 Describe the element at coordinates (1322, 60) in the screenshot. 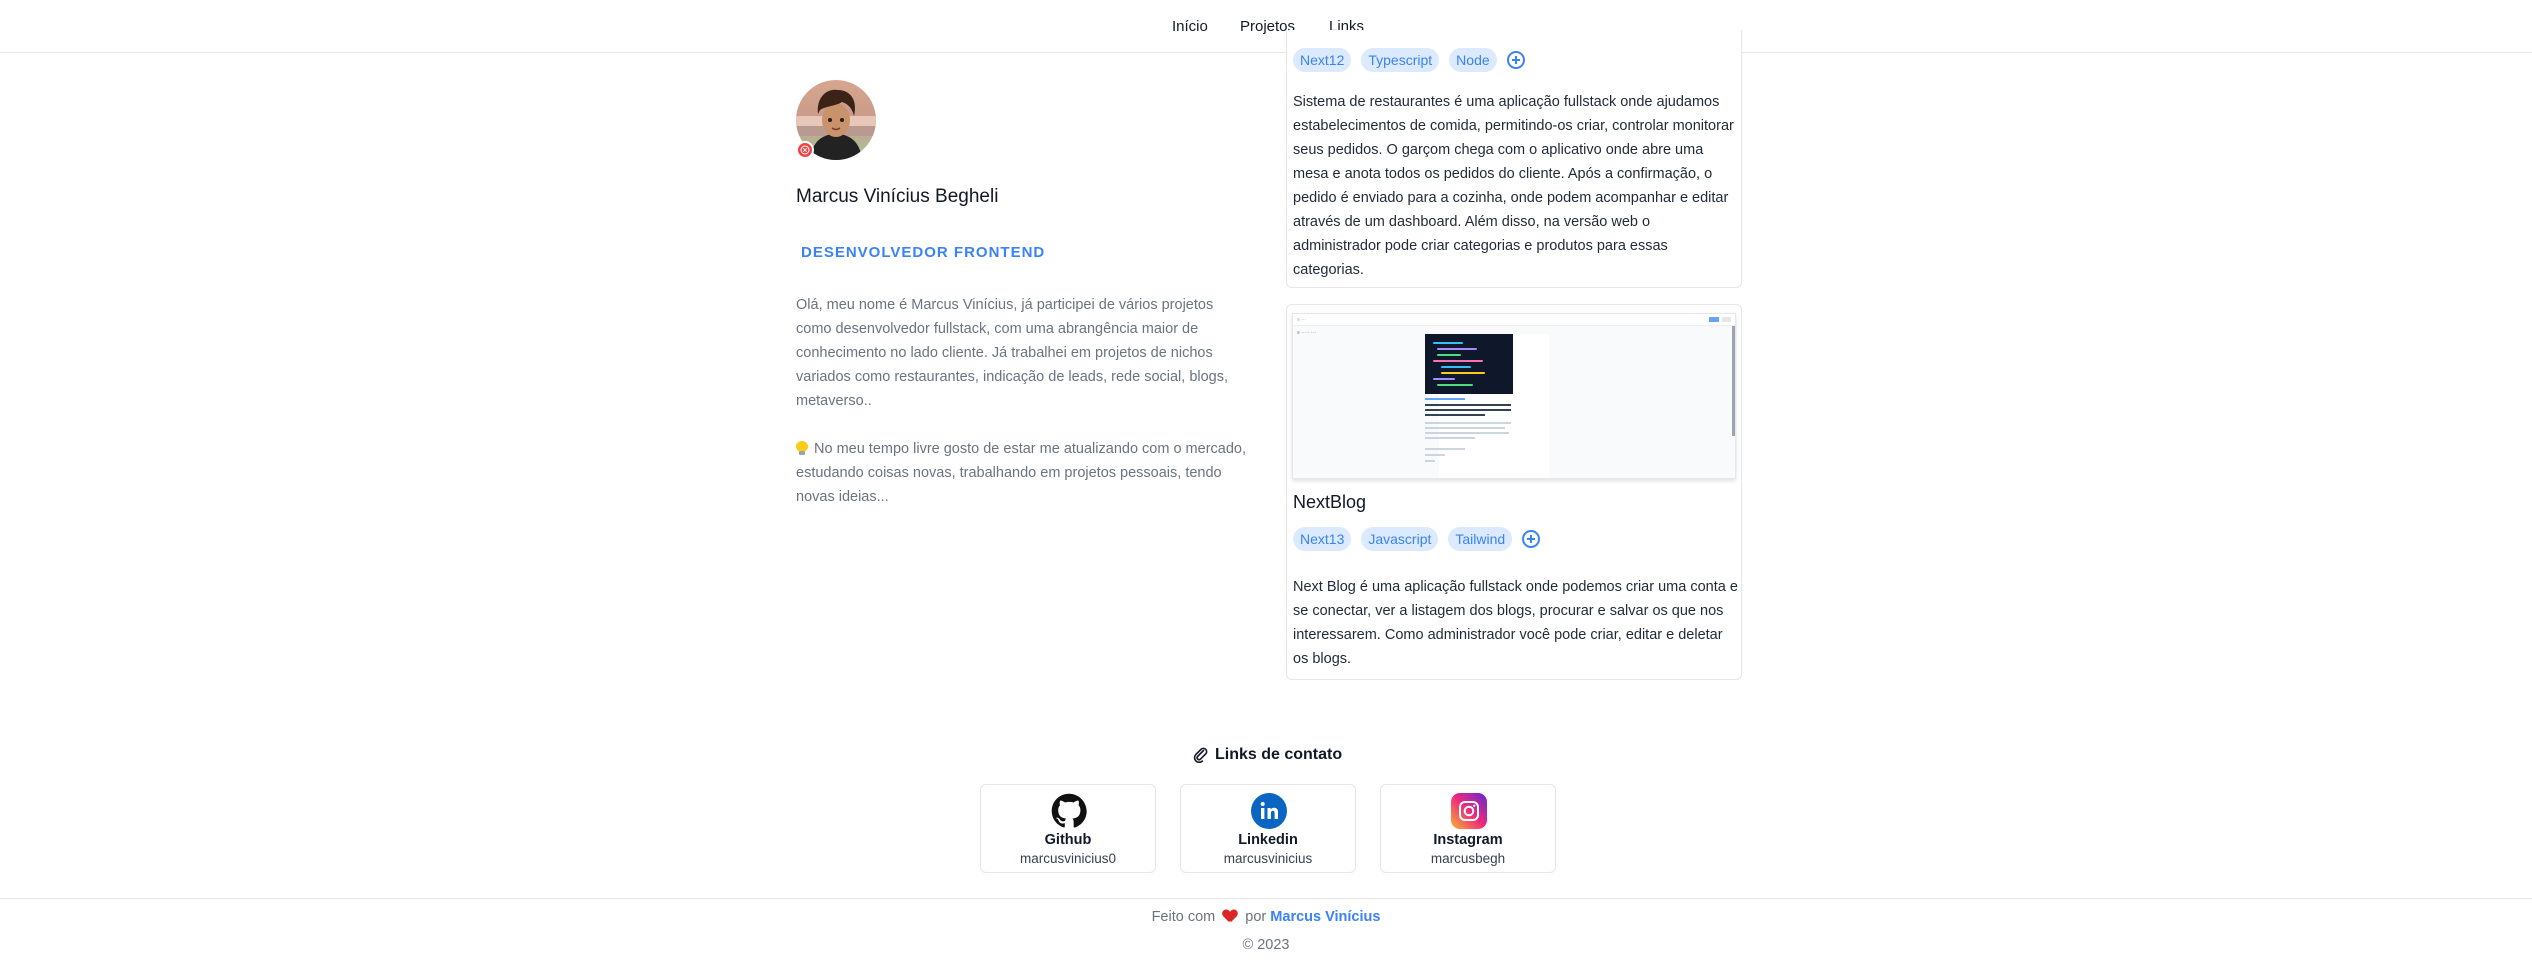

I see `tag-badge: Next12` at that location.